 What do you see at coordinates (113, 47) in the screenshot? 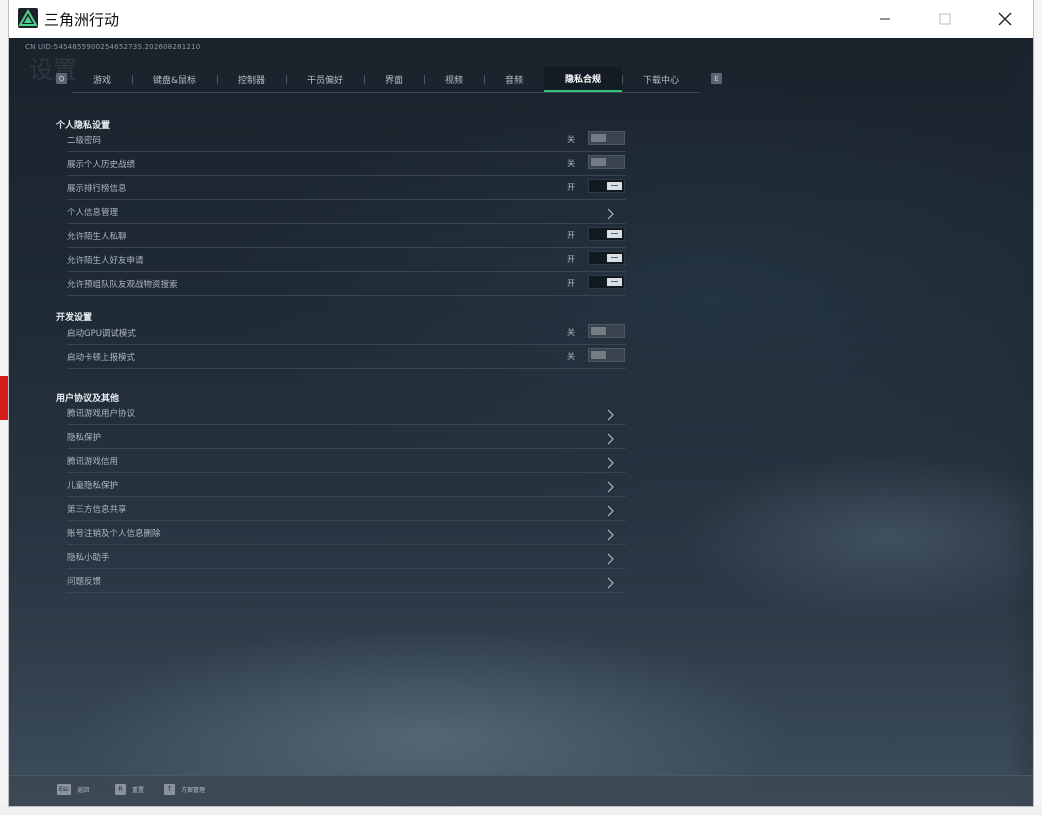
I see `uid-label: CN UID:545485590025465273S.202608281210` at bounding box center [113, 47].